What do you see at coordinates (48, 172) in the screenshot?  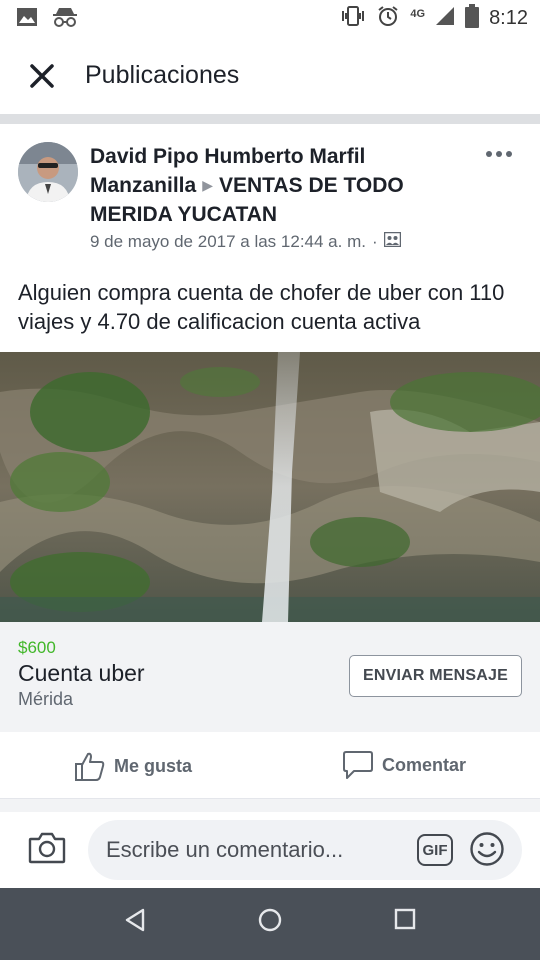 I see `avatar` at bounding box center [48, 172].